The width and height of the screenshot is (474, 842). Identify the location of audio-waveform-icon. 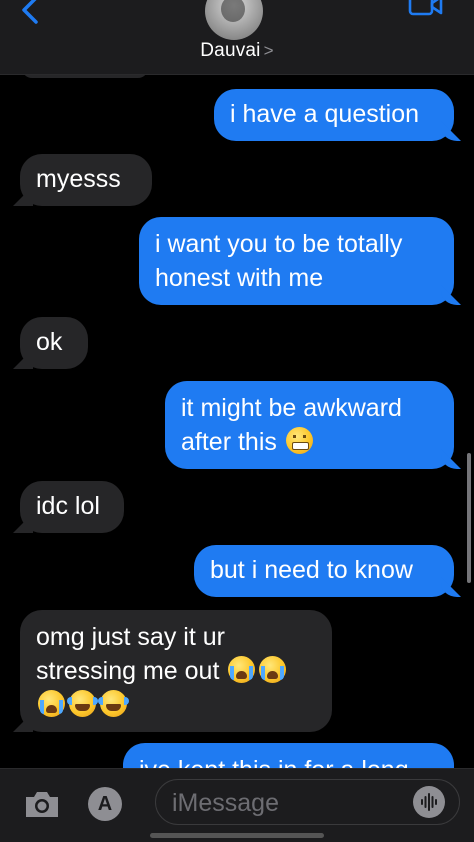
(429, 802).